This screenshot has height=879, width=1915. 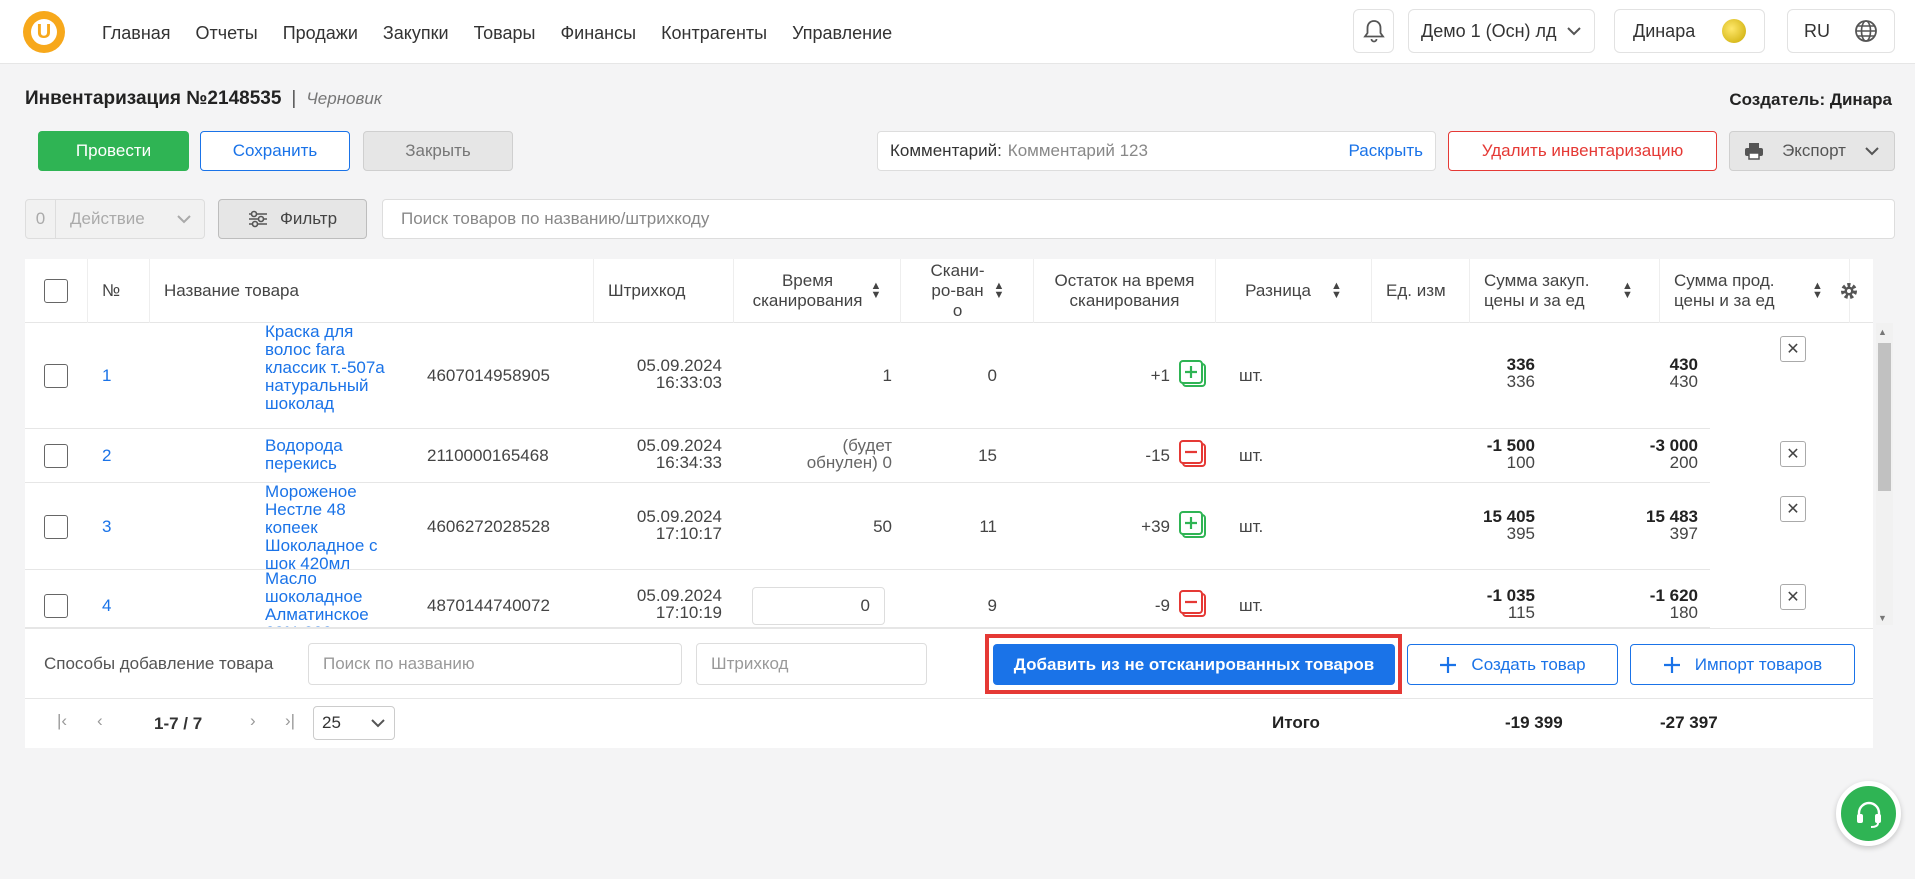 I want to click on organization-label: Демо 1 (Осн) лд, so click(x=1489, y=30).